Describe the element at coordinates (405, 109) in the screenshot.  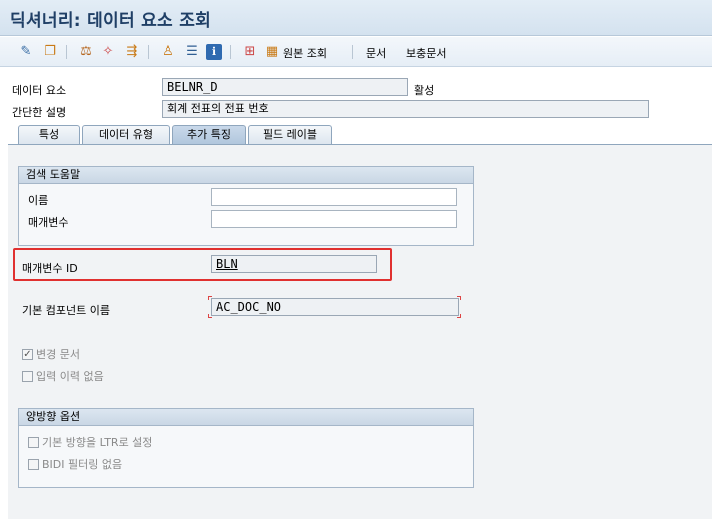
I see `short-desc-field: 회계 전표의 전표 번호` at that location.